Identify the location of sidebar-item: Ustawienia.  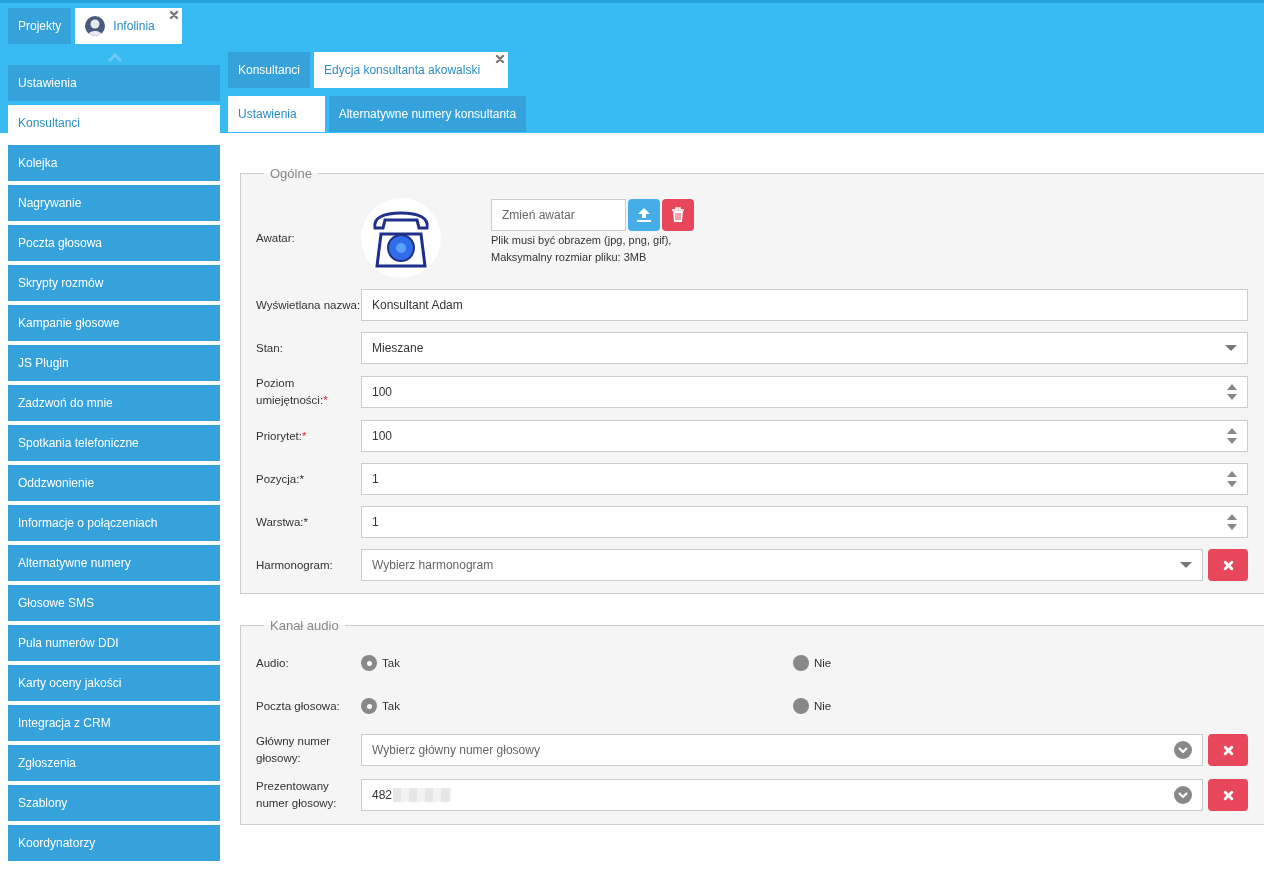
(114, 83).